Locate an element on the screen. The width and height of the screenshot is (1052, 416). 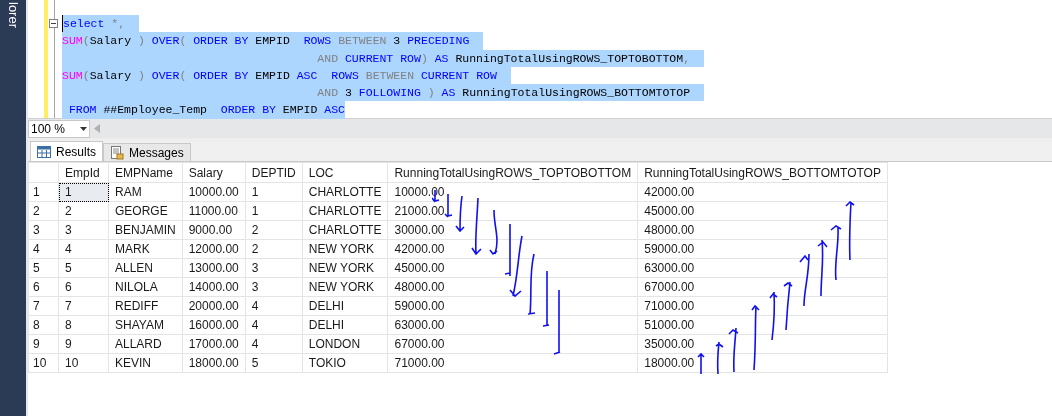
table-cell: 13000.00 is located at coordinates (214, 268).